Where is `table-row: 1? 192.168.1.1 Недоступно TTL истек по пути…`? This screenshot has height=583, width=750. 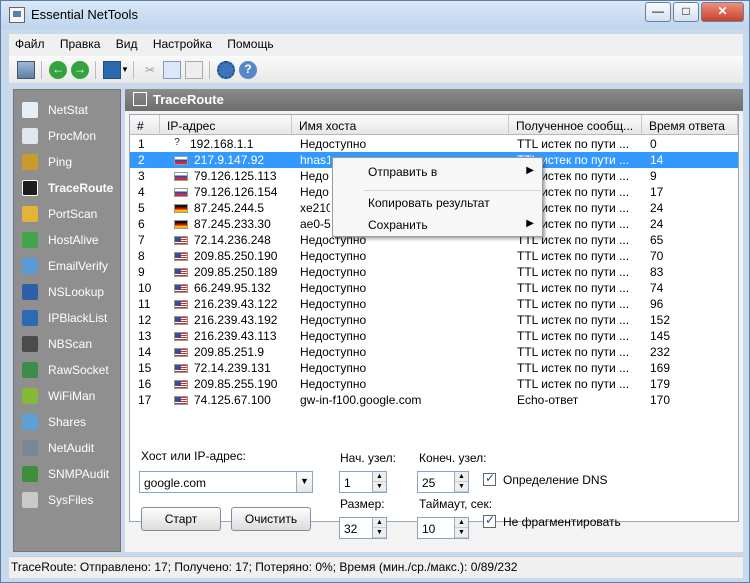 table-row: 1? 192.168.1.1 Недоступно TTL истек по пути… is located at coordinates (434, 144).